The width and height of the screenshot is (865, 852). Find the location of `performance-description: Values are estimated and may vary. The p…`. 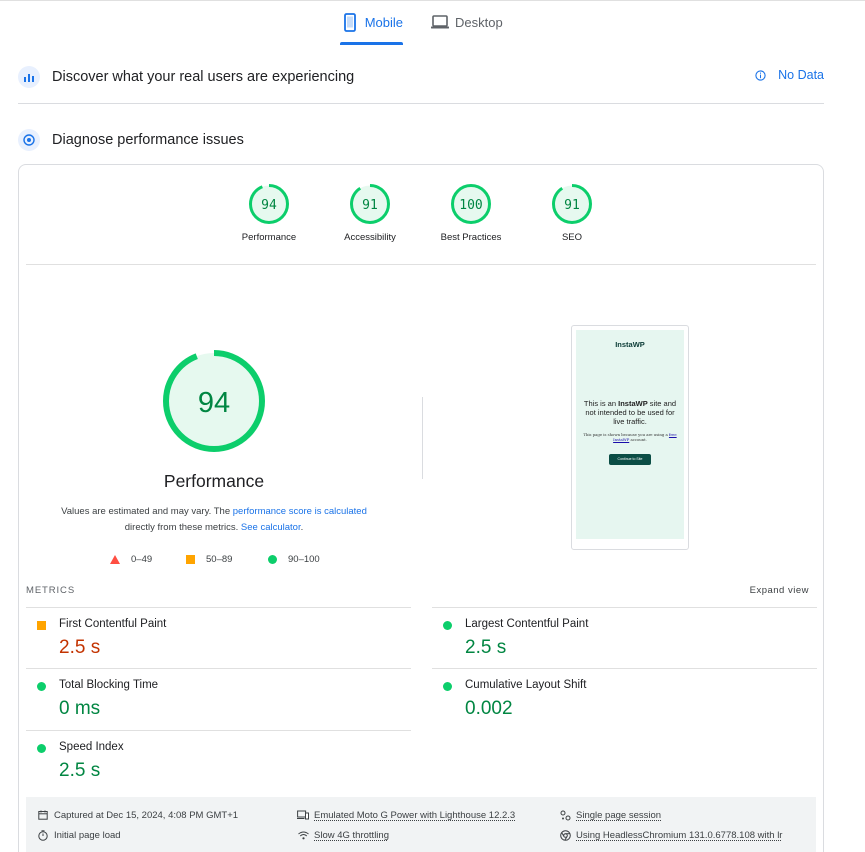

performance-description: Values are estimated and may vary. The p… is located at coordinates (214, 519).